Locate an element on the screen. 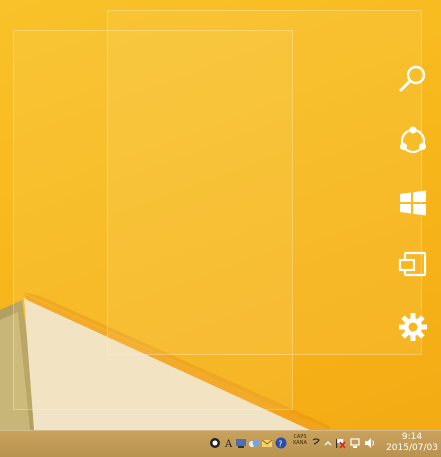 This screenshot has height=457, width=441. clock-date: 2015/07/03 is located at coordinates (412, 448).